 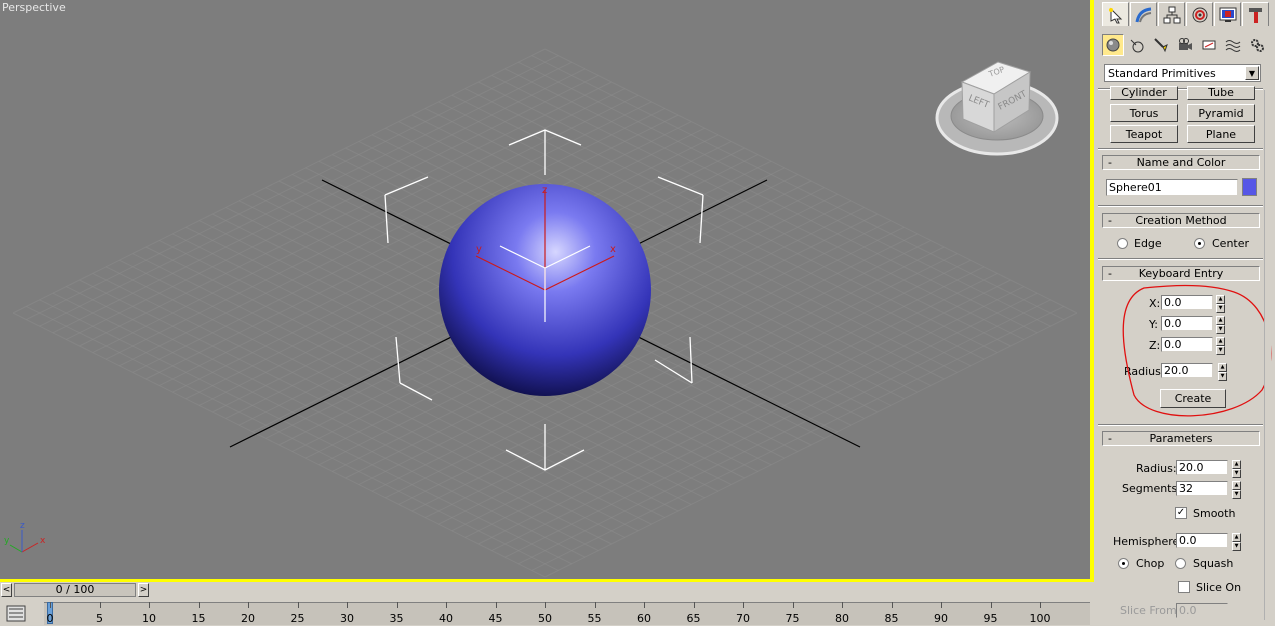 I want to click on rollout-title: Parameters, so click(x=1181, y=438).